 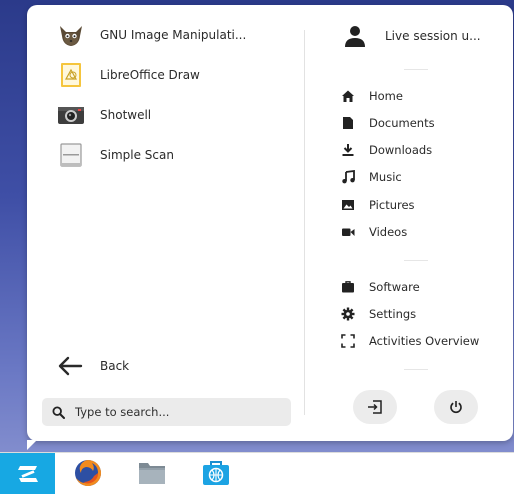 I want to click on videos-icon, so click(x=348, y=232).